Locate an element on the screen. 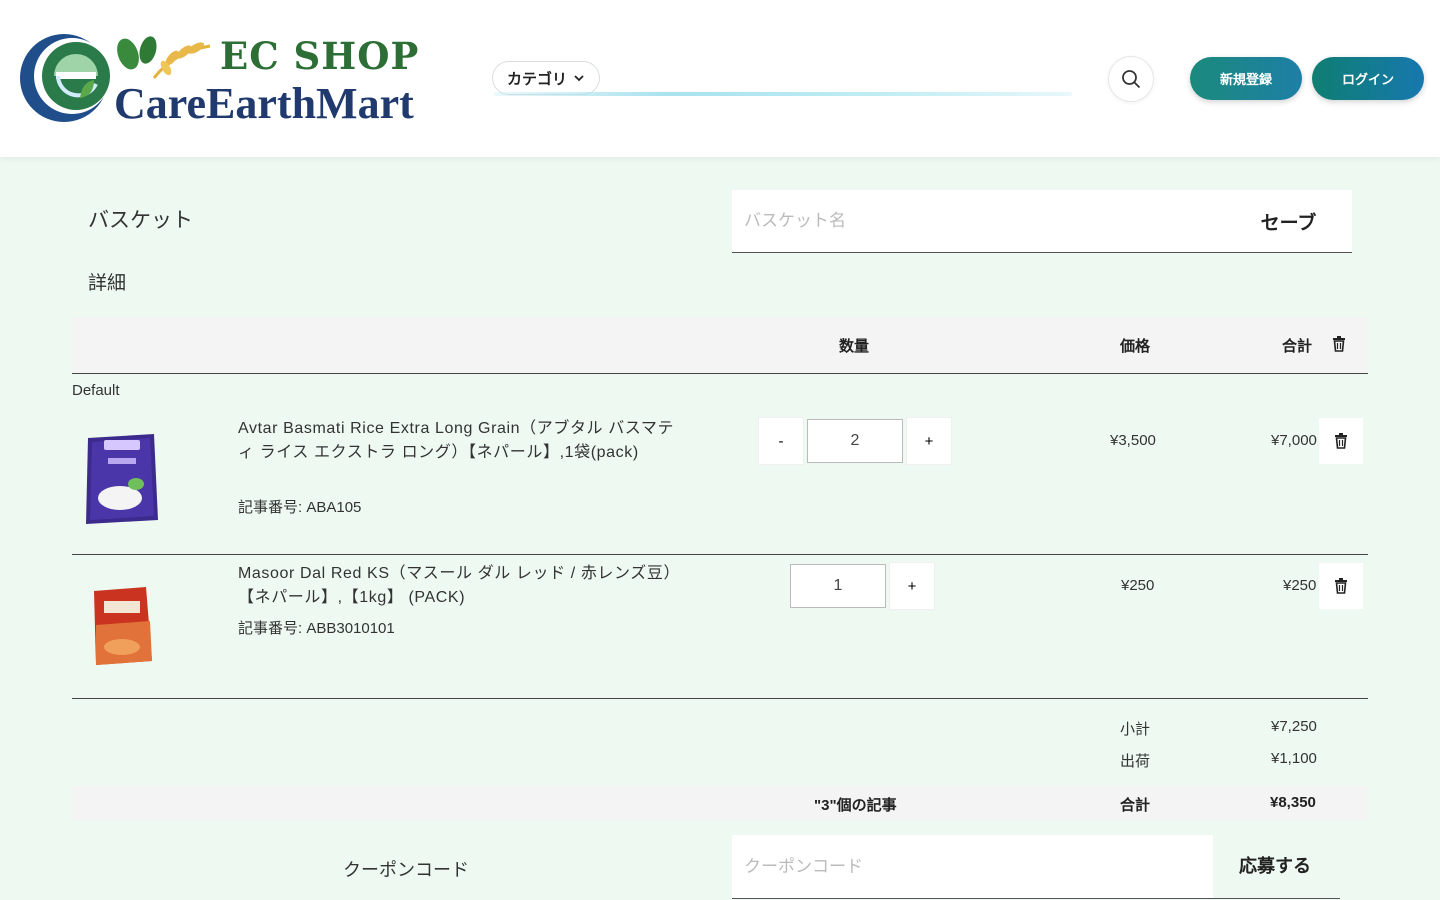  clear-all-trash-icon is located at coordinates (1339, 344).